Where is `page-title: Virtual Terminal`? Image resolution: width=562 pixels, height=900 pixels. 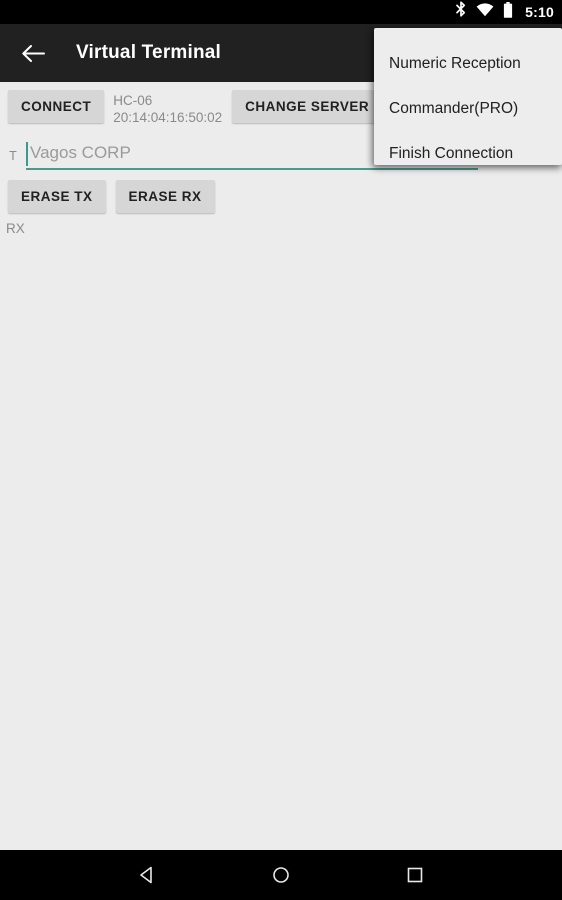
page-title: Virtual Terminal is located at coordinates (149, 52).